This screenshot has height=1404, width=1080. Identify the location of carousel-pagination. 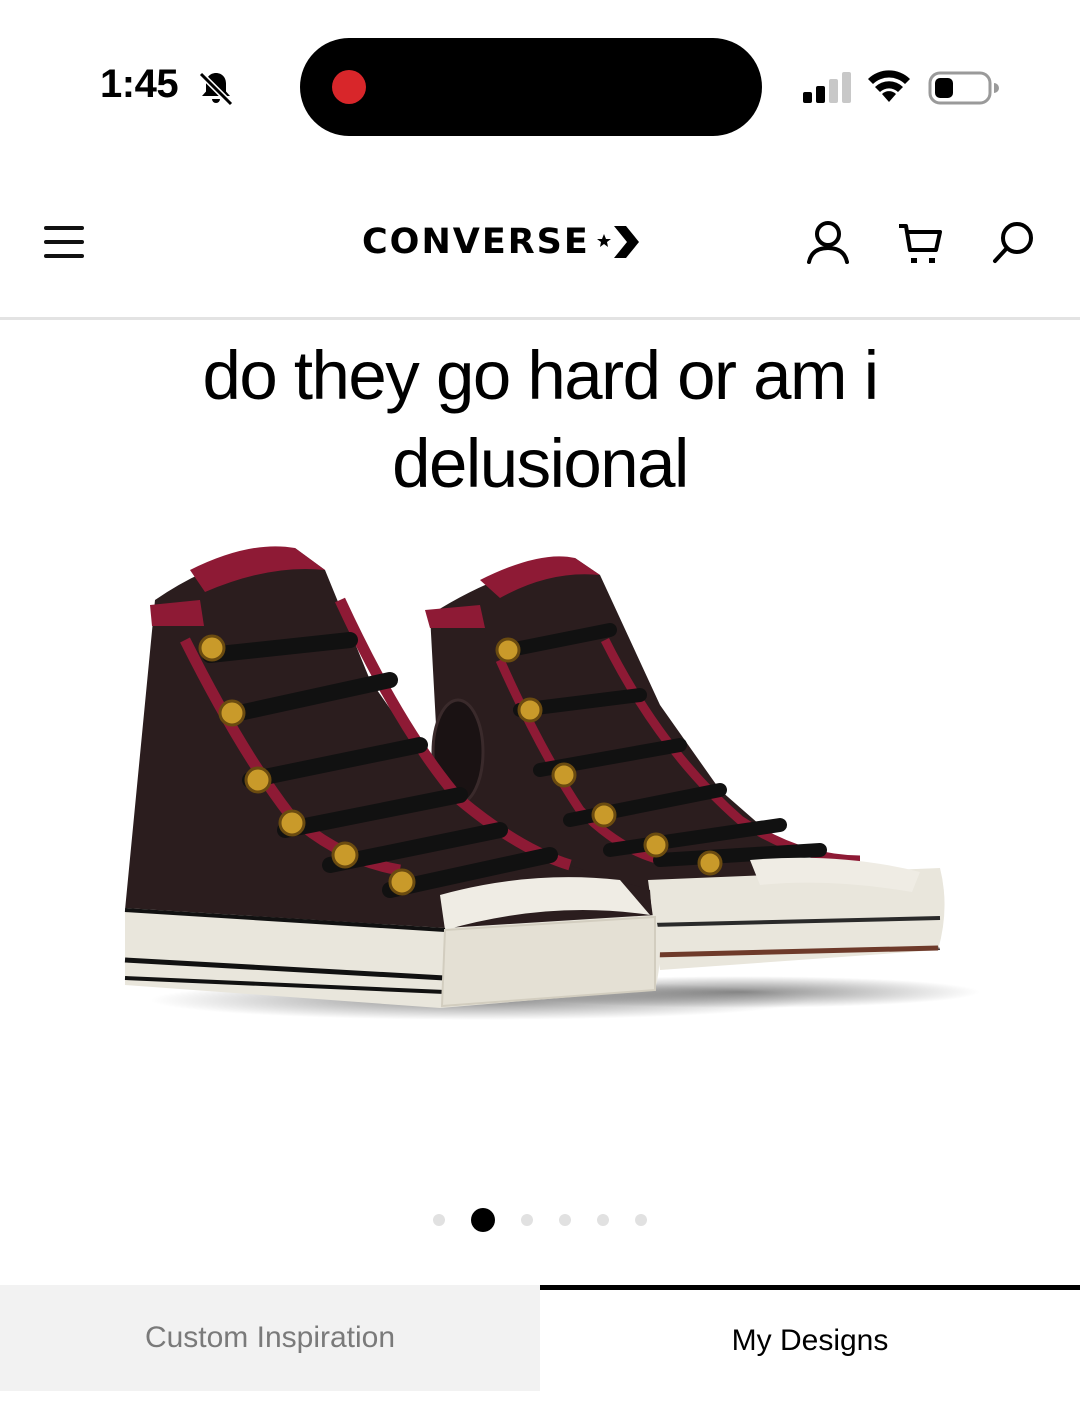
(540, 1220).